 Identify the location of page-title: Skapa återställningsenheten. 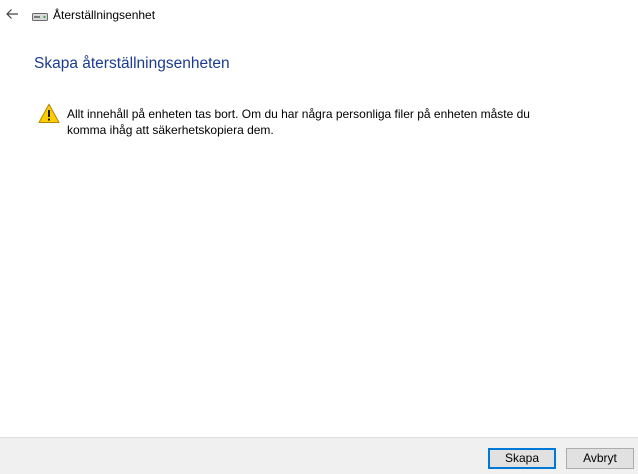
(132, 63).